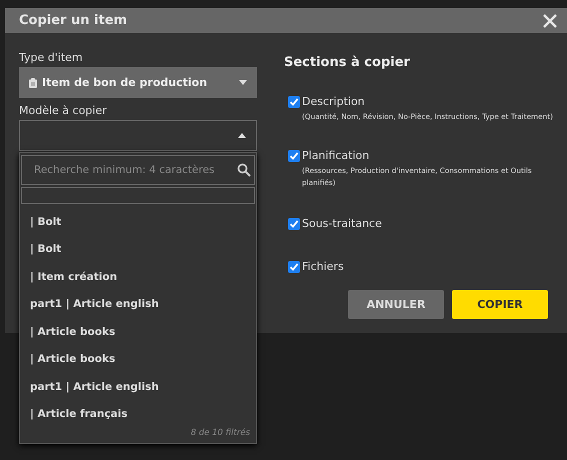 This screenshot has width=567, height=460. What do you see at coordinates (33, 83) in the screenshot?
I see `clipboard-icon` at bounding box center [33, 83].